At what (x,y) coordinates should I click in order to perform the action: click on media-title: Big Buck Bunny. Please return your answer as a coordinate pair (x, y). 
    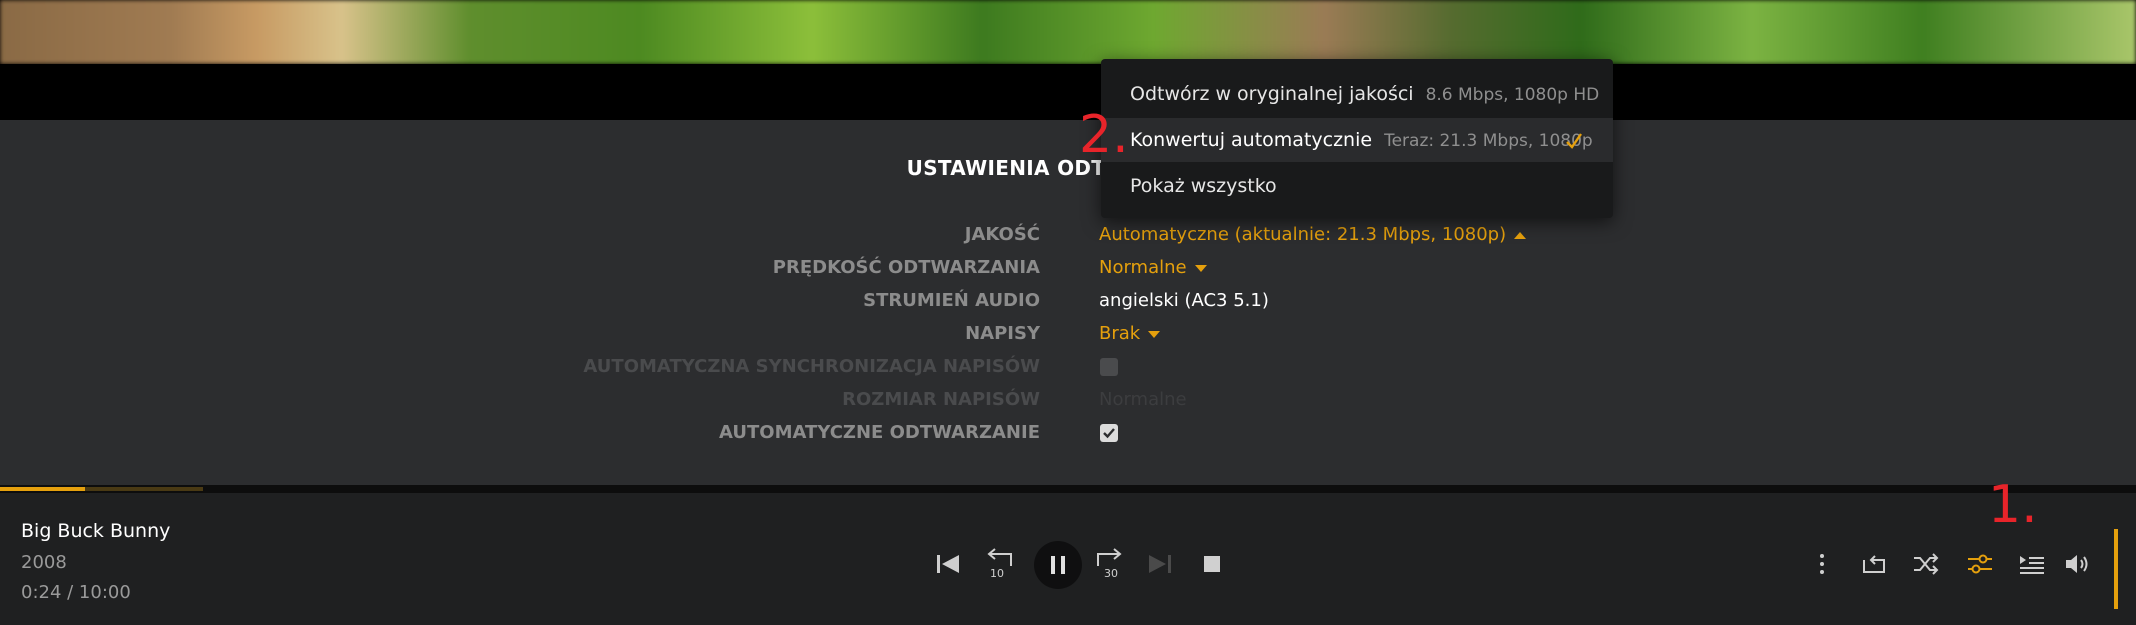
    Looking at the image, I should click on (95, 531).